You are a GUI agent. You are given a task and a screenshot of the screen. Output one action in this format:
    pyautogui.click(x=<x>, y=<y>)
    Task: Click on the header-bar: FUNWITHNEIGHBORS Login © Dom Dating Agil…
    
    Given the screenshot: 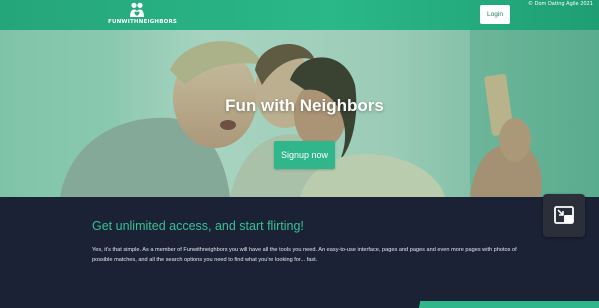 What is the action you would take?
    pyautogui.click(x=299, y=15)
    